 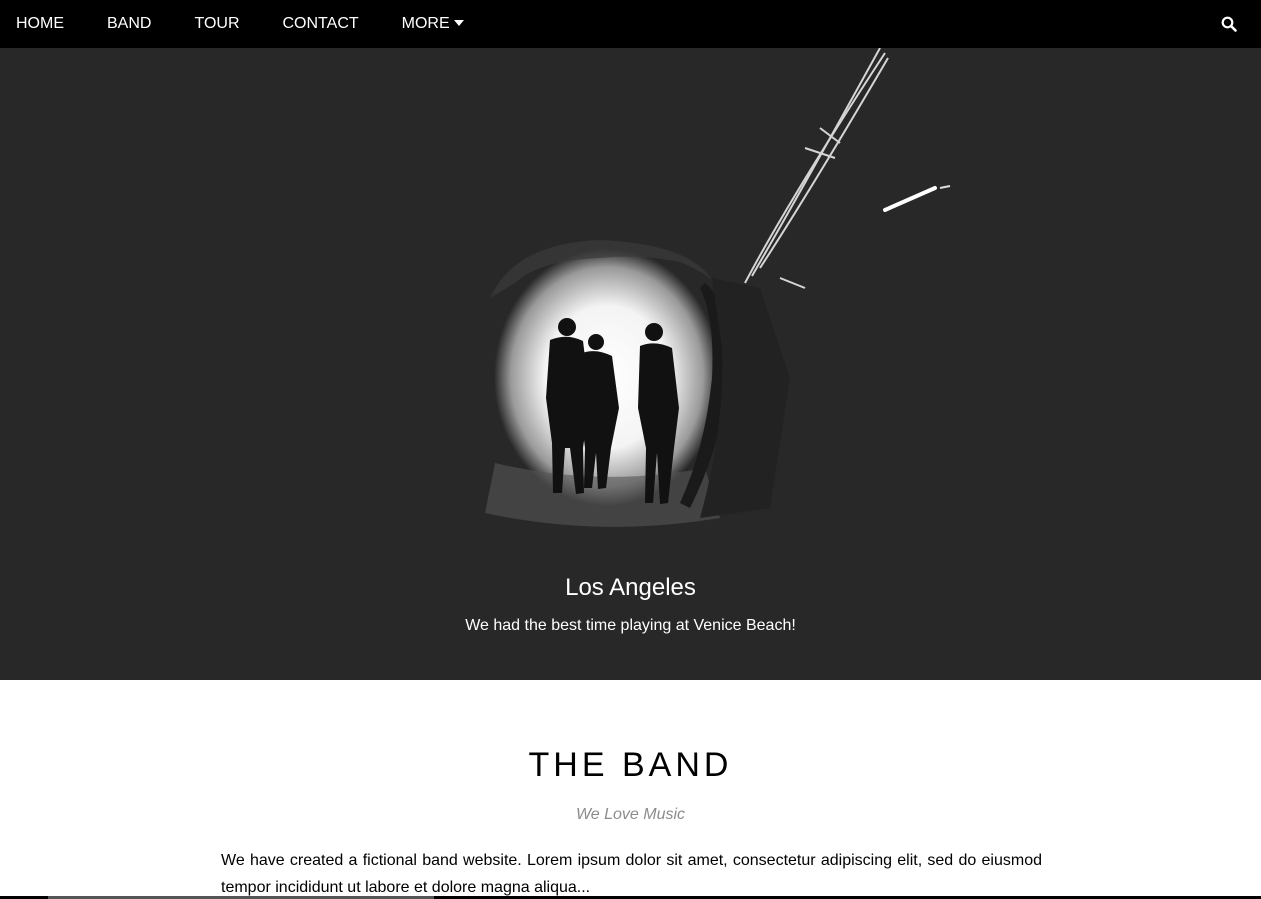 I want to click on search-icon, so click(x=1229, y=24).